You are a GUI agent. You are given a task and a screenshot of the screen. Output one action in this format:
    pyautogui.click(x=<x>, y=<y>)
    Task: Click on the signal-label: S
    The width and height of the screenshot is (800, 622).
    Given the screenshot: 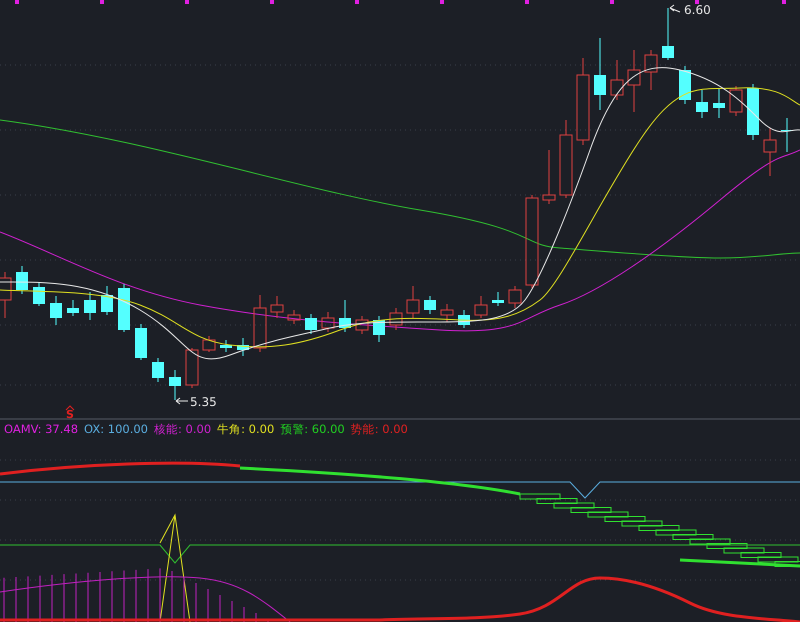 What is the action you would take?
    pyautogui.click(x=70, y=414)
    